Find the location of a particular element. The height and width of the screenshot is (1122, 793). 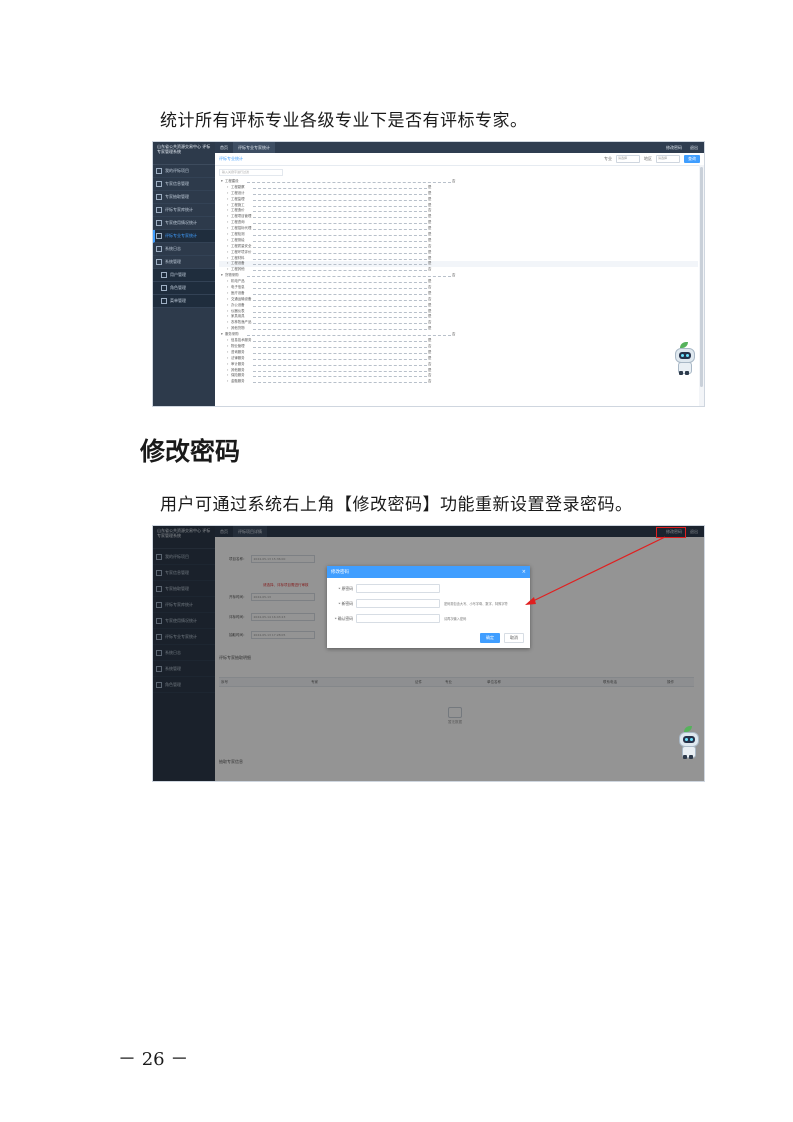

change-password-link: 修改密码 is located at coordinates (674, 148).